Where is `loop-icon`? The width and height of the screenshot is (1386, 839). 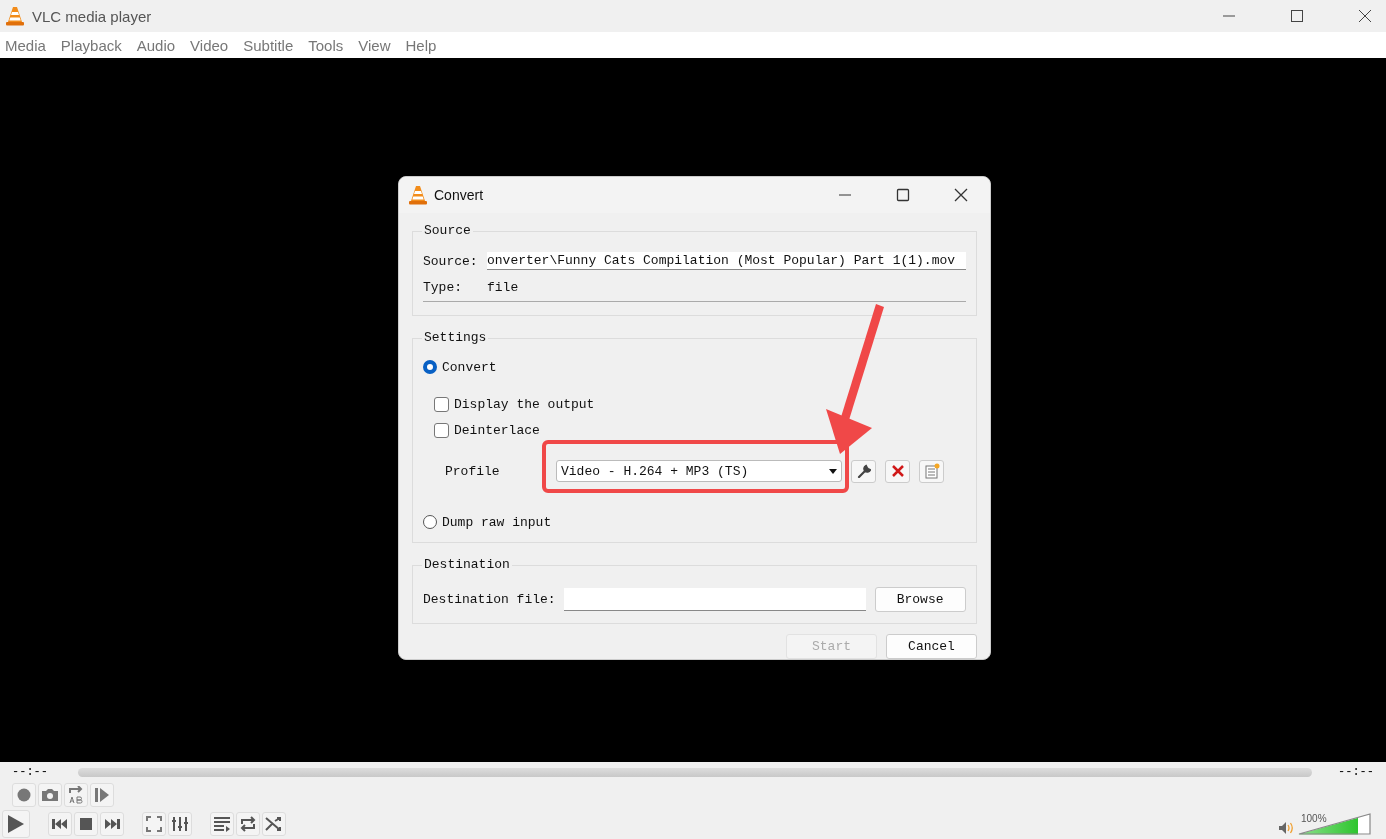 loop-icon is located at coordinates (248, 823).